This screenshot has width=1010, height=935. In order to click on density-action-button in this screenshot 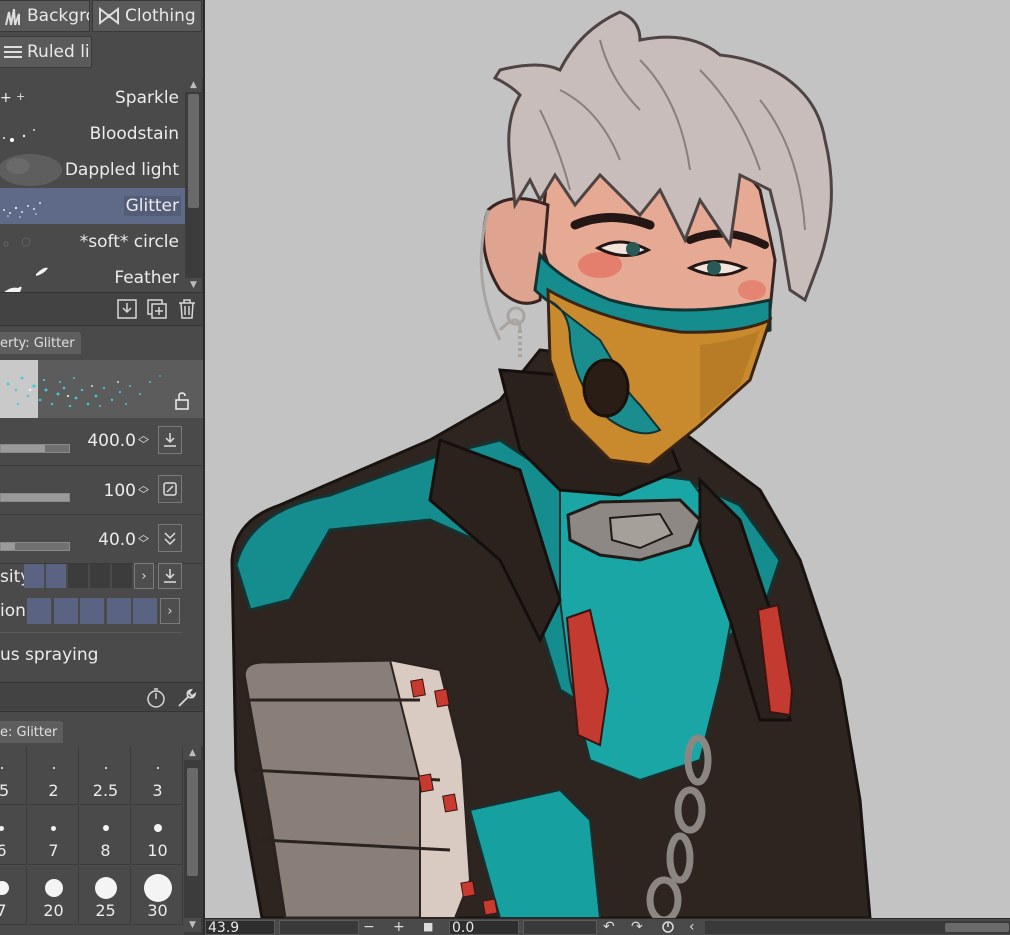, I will do `click(170, 576)`.